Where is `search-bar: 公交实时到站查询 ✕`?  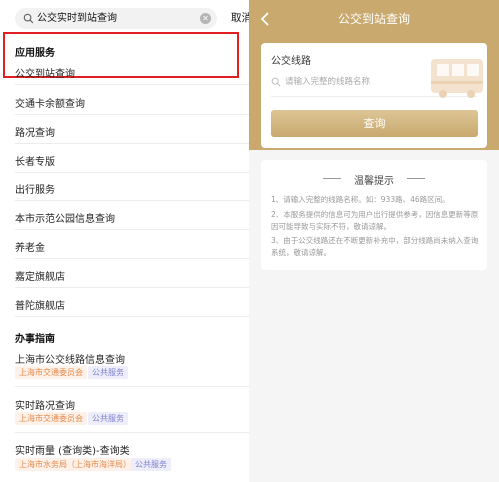 search-bar: 公交实时到站查询 ✕ is located at coordinates (116, 18).